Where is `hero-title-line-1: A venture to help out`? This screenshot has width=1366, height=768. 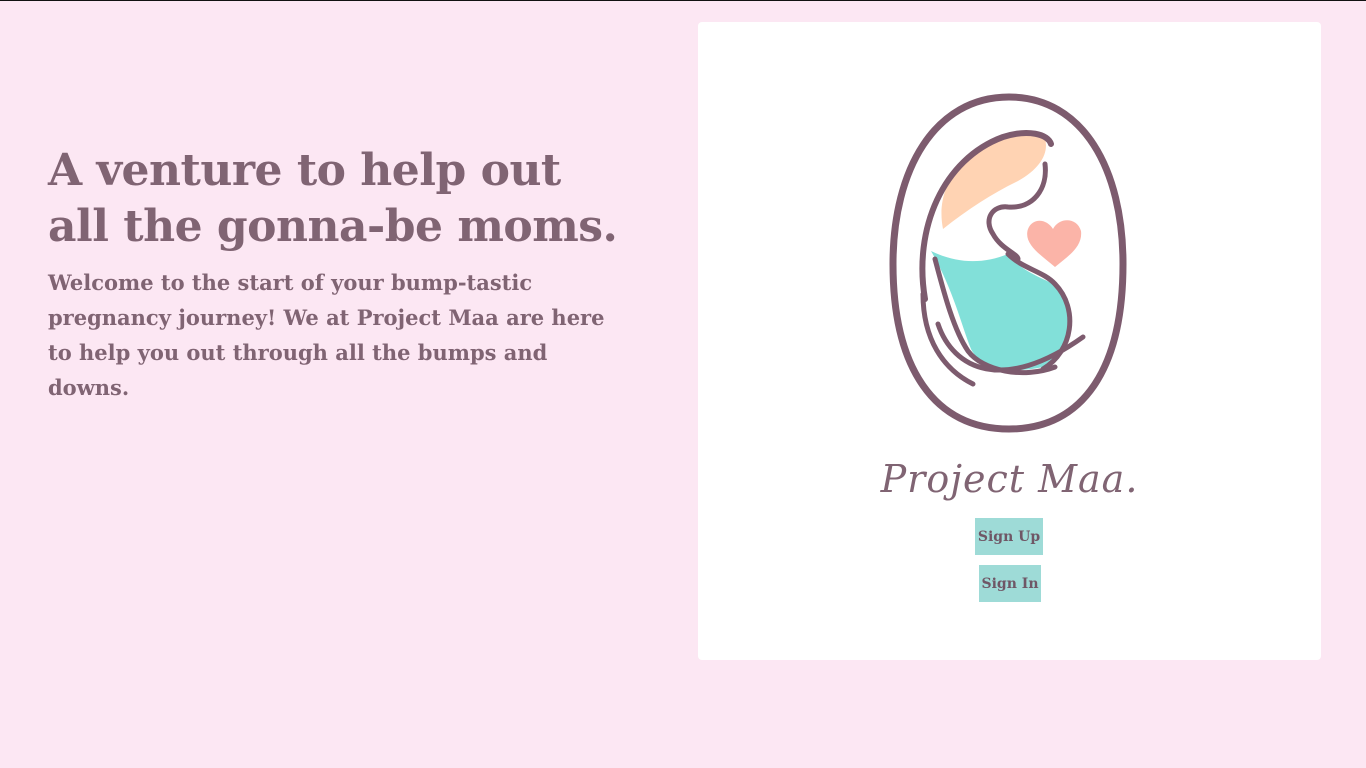
hero-title-line-1: A venture to help out is located at coordinates (304, 170).